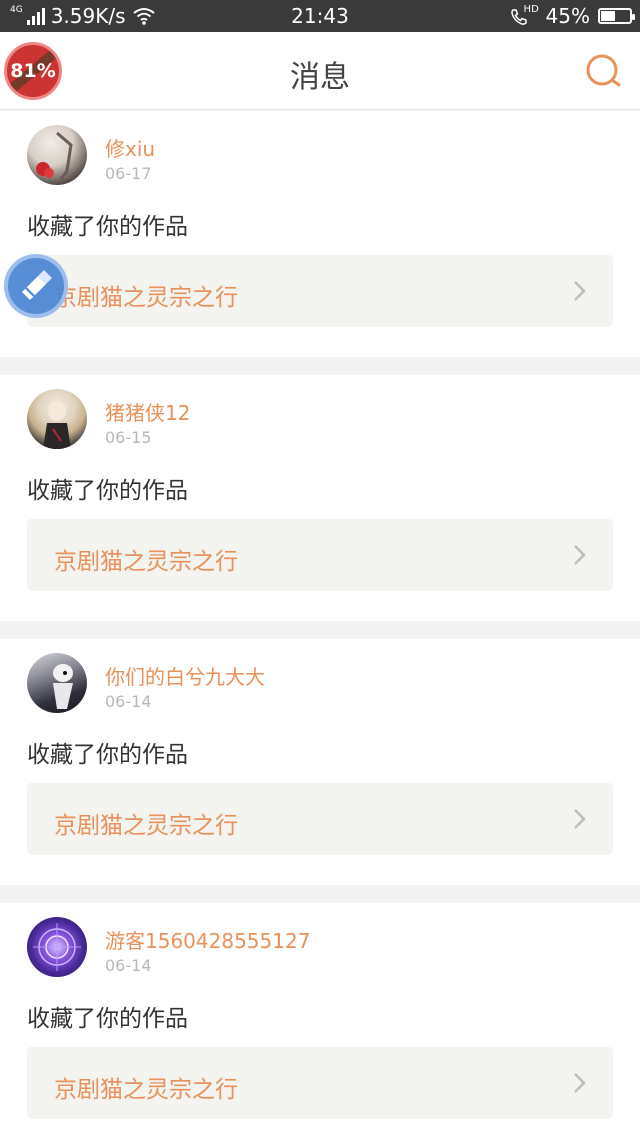 Image resolution: width=640 pixels, height=1138 pixels. Describe the element at coordinates (130, 147) in the screenshot. I see `user-name: 修xiu` at that location.